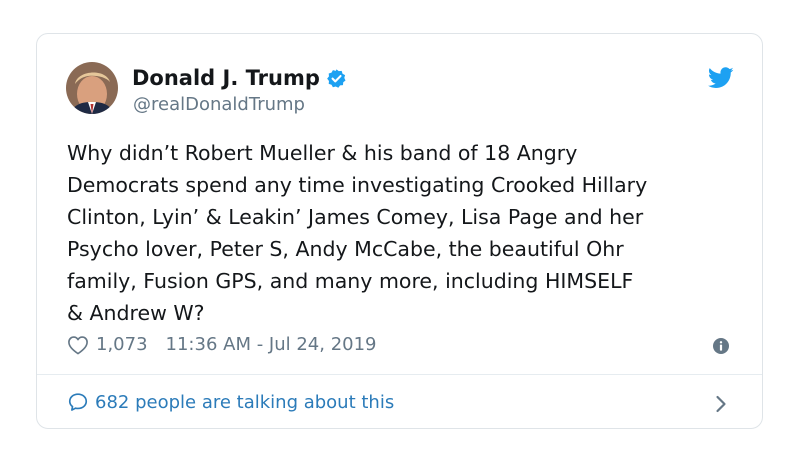 Image resolution: width=800 pixels, height=467 pixels. Describe the element at coordinates (336, 78) in the screenshot. I see `verified-badge-icon` at that location.